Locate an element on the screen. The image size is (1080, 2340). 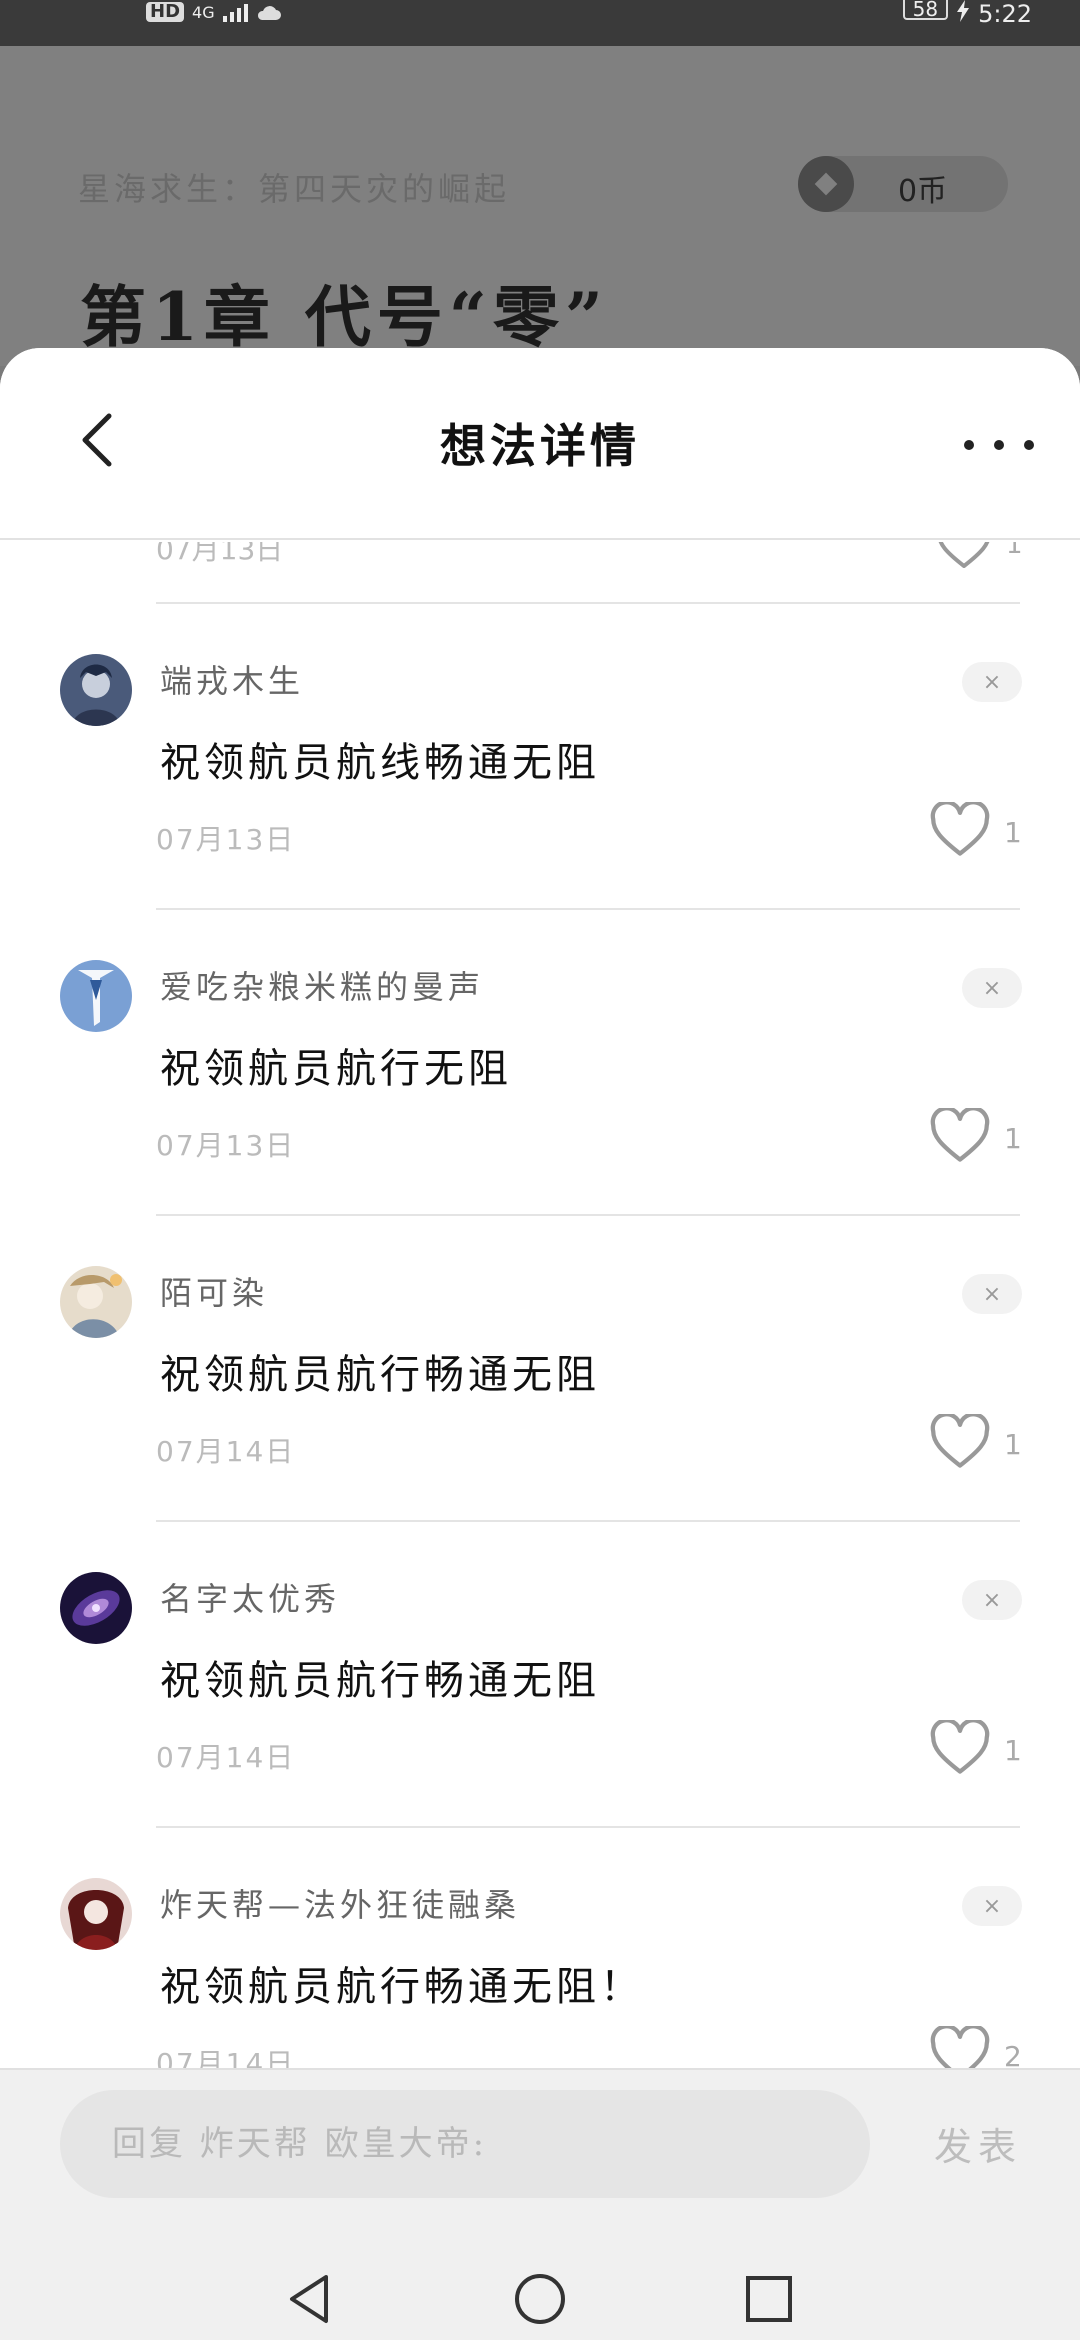
network-label: 4G is located at coordinates (203, 12).